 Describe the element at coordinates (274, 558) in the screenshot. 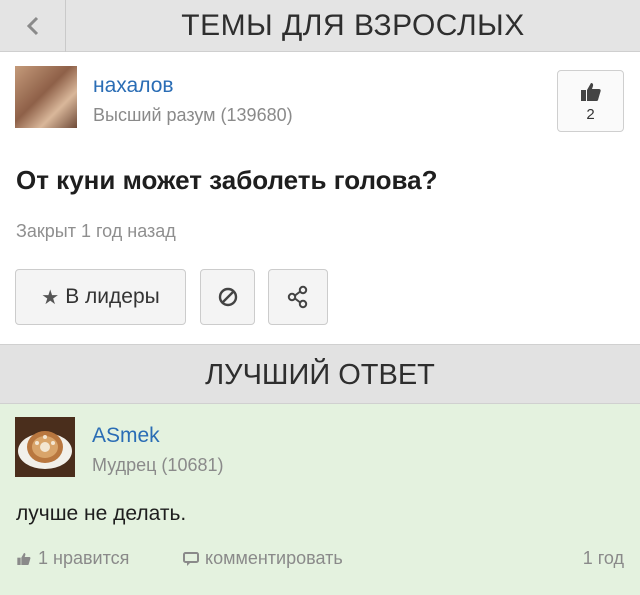

I see `comment-button-label: комментировать` at that location.